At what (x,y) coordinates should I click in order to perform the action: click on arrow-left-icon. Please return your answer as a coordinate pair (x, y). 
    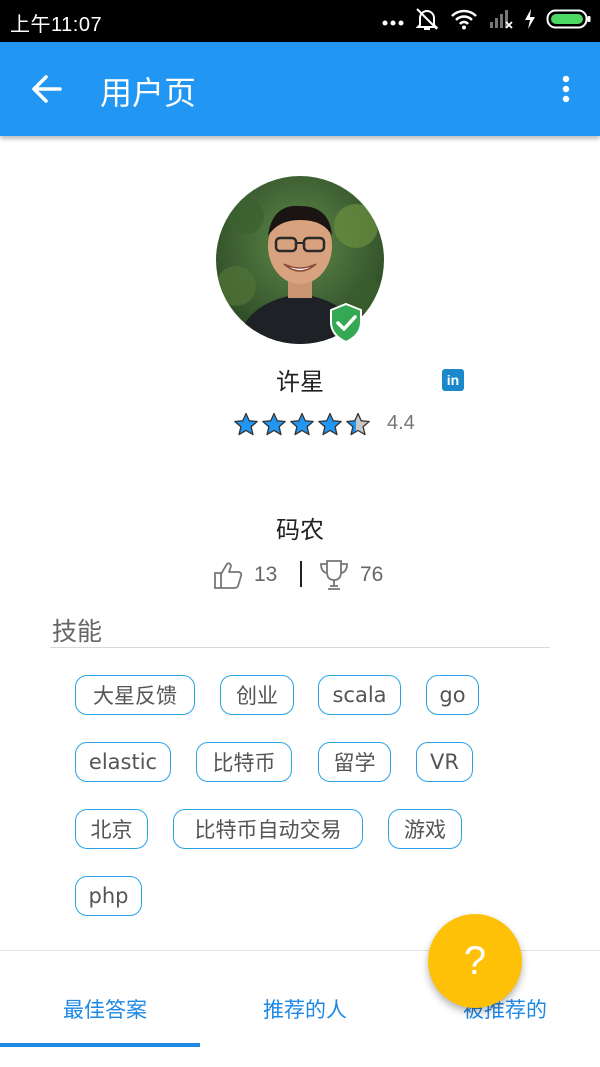
    Looking at the image, I should click on (47, 89).